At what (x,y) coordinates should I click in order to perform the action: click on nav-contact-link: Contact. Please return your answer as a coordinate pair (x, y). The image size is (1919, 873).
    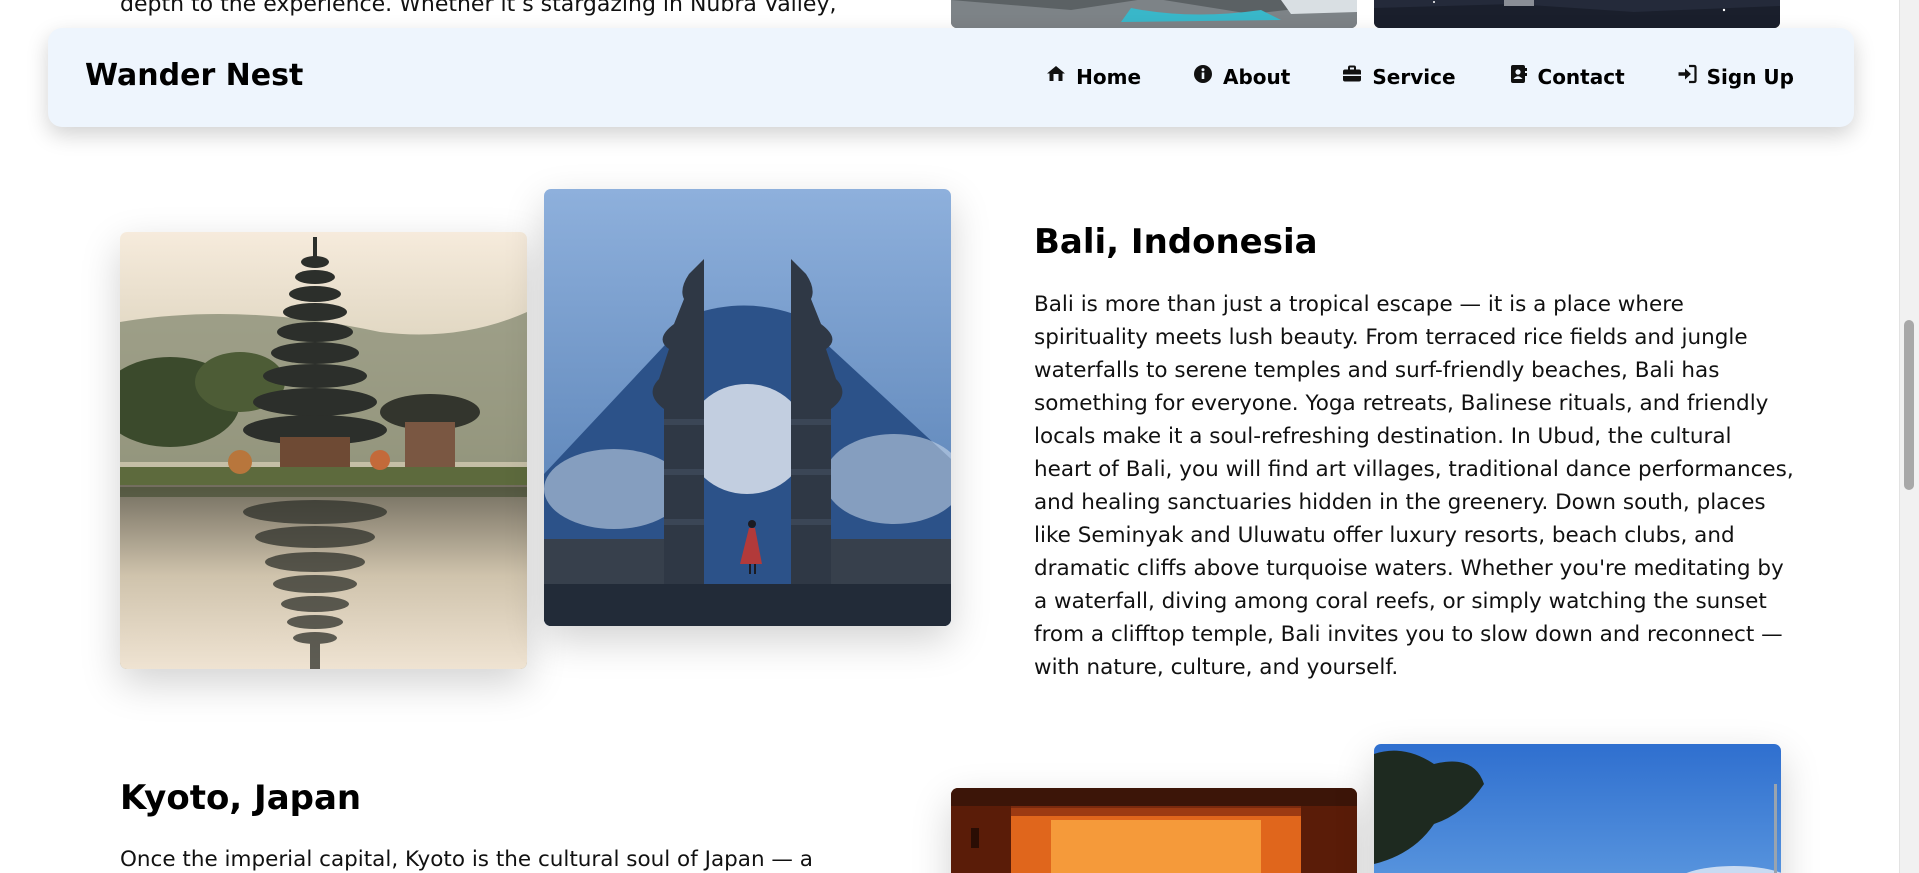
    Looking at the image, I should click on (1566, 76).